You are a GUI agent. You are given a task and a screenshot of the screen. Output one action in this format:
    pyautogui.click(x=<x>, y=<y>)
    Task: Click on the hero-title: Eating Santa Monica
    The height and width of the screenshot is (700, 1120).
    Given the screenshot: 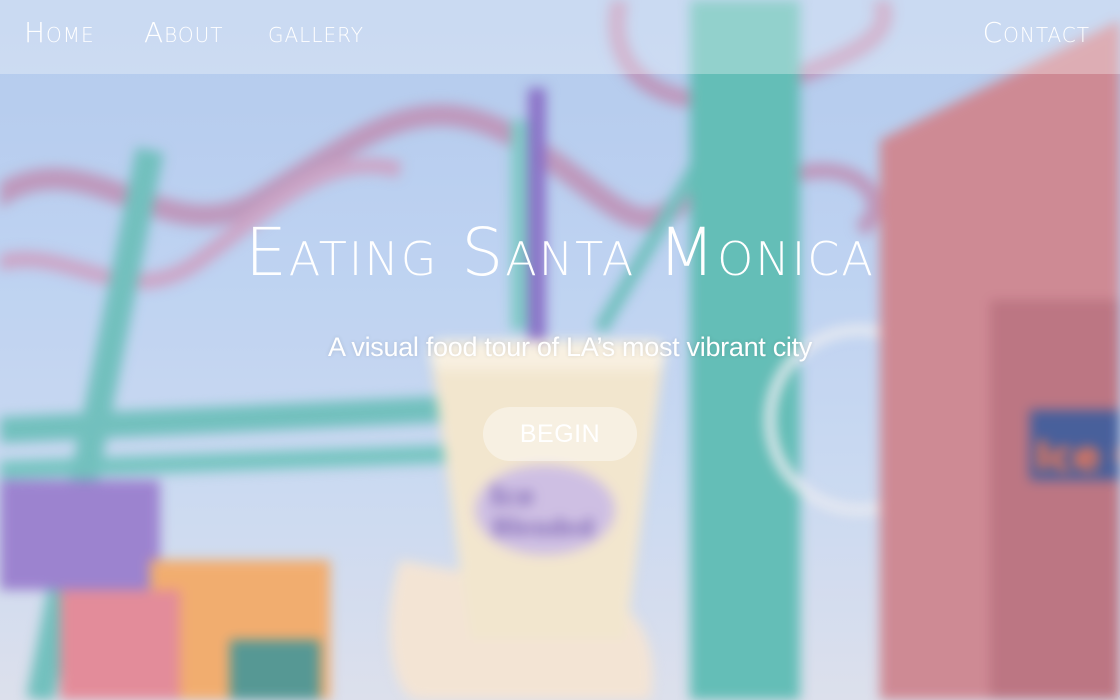 What is the action you would take?
    pyautogui.click(x=560, y=252)
    